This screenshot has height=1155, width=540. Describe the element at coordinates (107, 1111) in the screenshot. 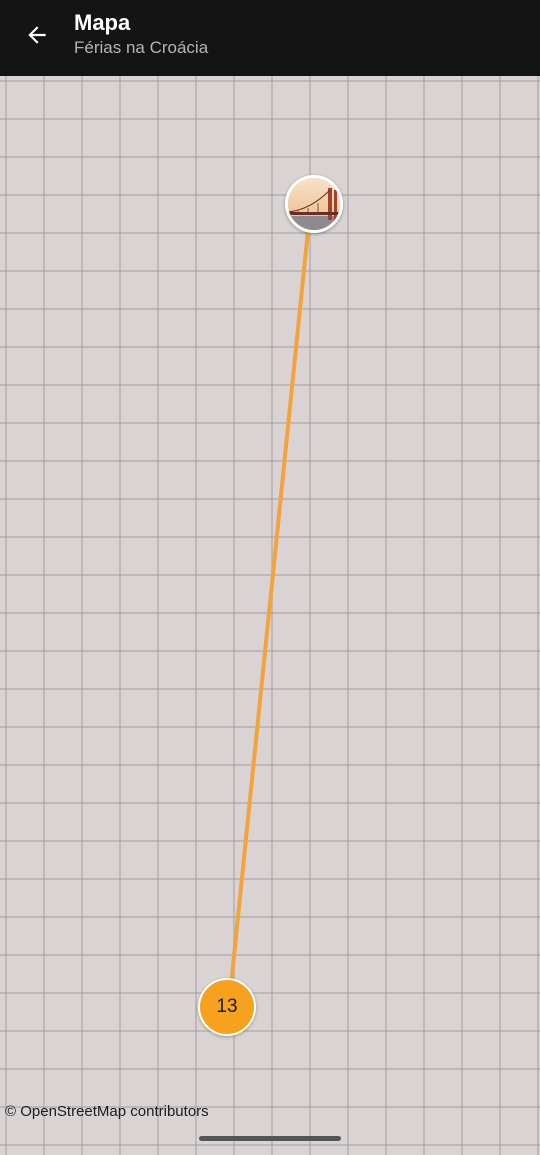

I see `map-attribution: © OpenStreetMap contributors` at that location.